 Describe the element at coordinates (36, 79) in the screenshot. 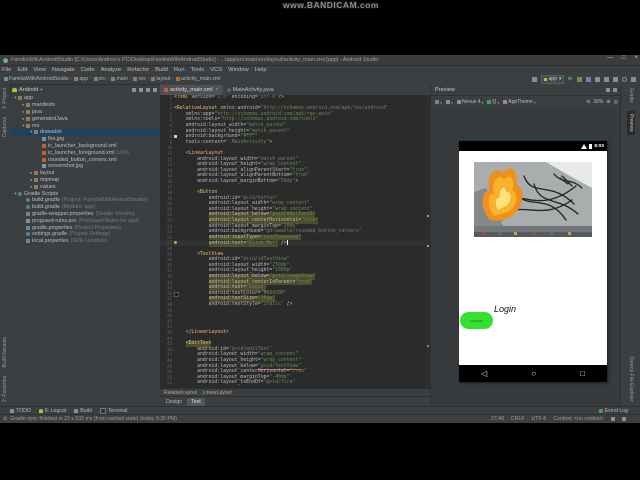

I see `breadcrumb-item: FamiliaWithAndroidStudio` at that location.